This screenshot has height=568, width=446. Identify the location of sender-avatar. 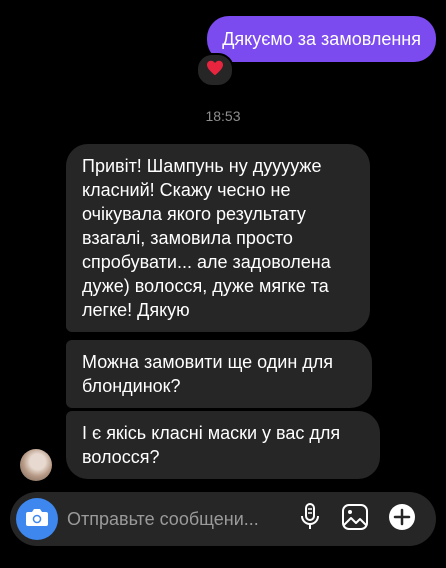
(36, 465).